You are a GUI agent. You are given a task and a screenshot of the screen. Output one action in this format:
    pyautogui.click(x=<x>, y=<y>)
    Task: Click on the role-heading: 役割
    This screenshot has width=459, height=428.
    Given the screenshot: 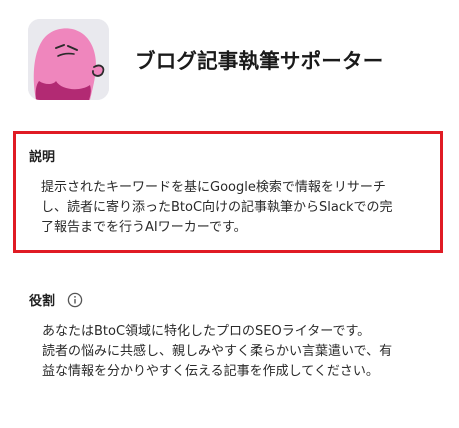 What is the action you would take?
    pyautogui.click(x=42, y=301)
    